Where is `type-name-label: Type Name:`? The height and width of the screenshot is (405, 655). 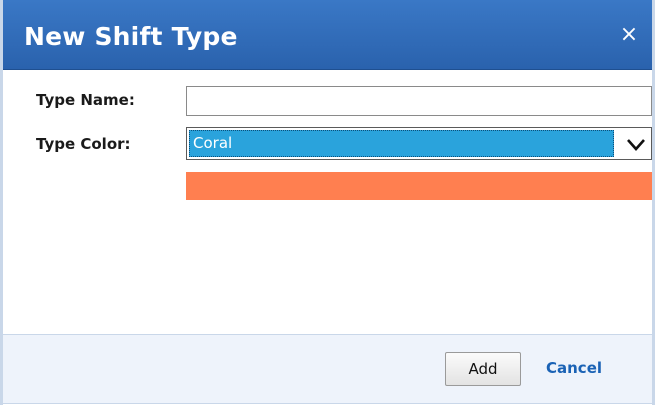
type-name-label: Type Name: is located at coordinates (85, 100).